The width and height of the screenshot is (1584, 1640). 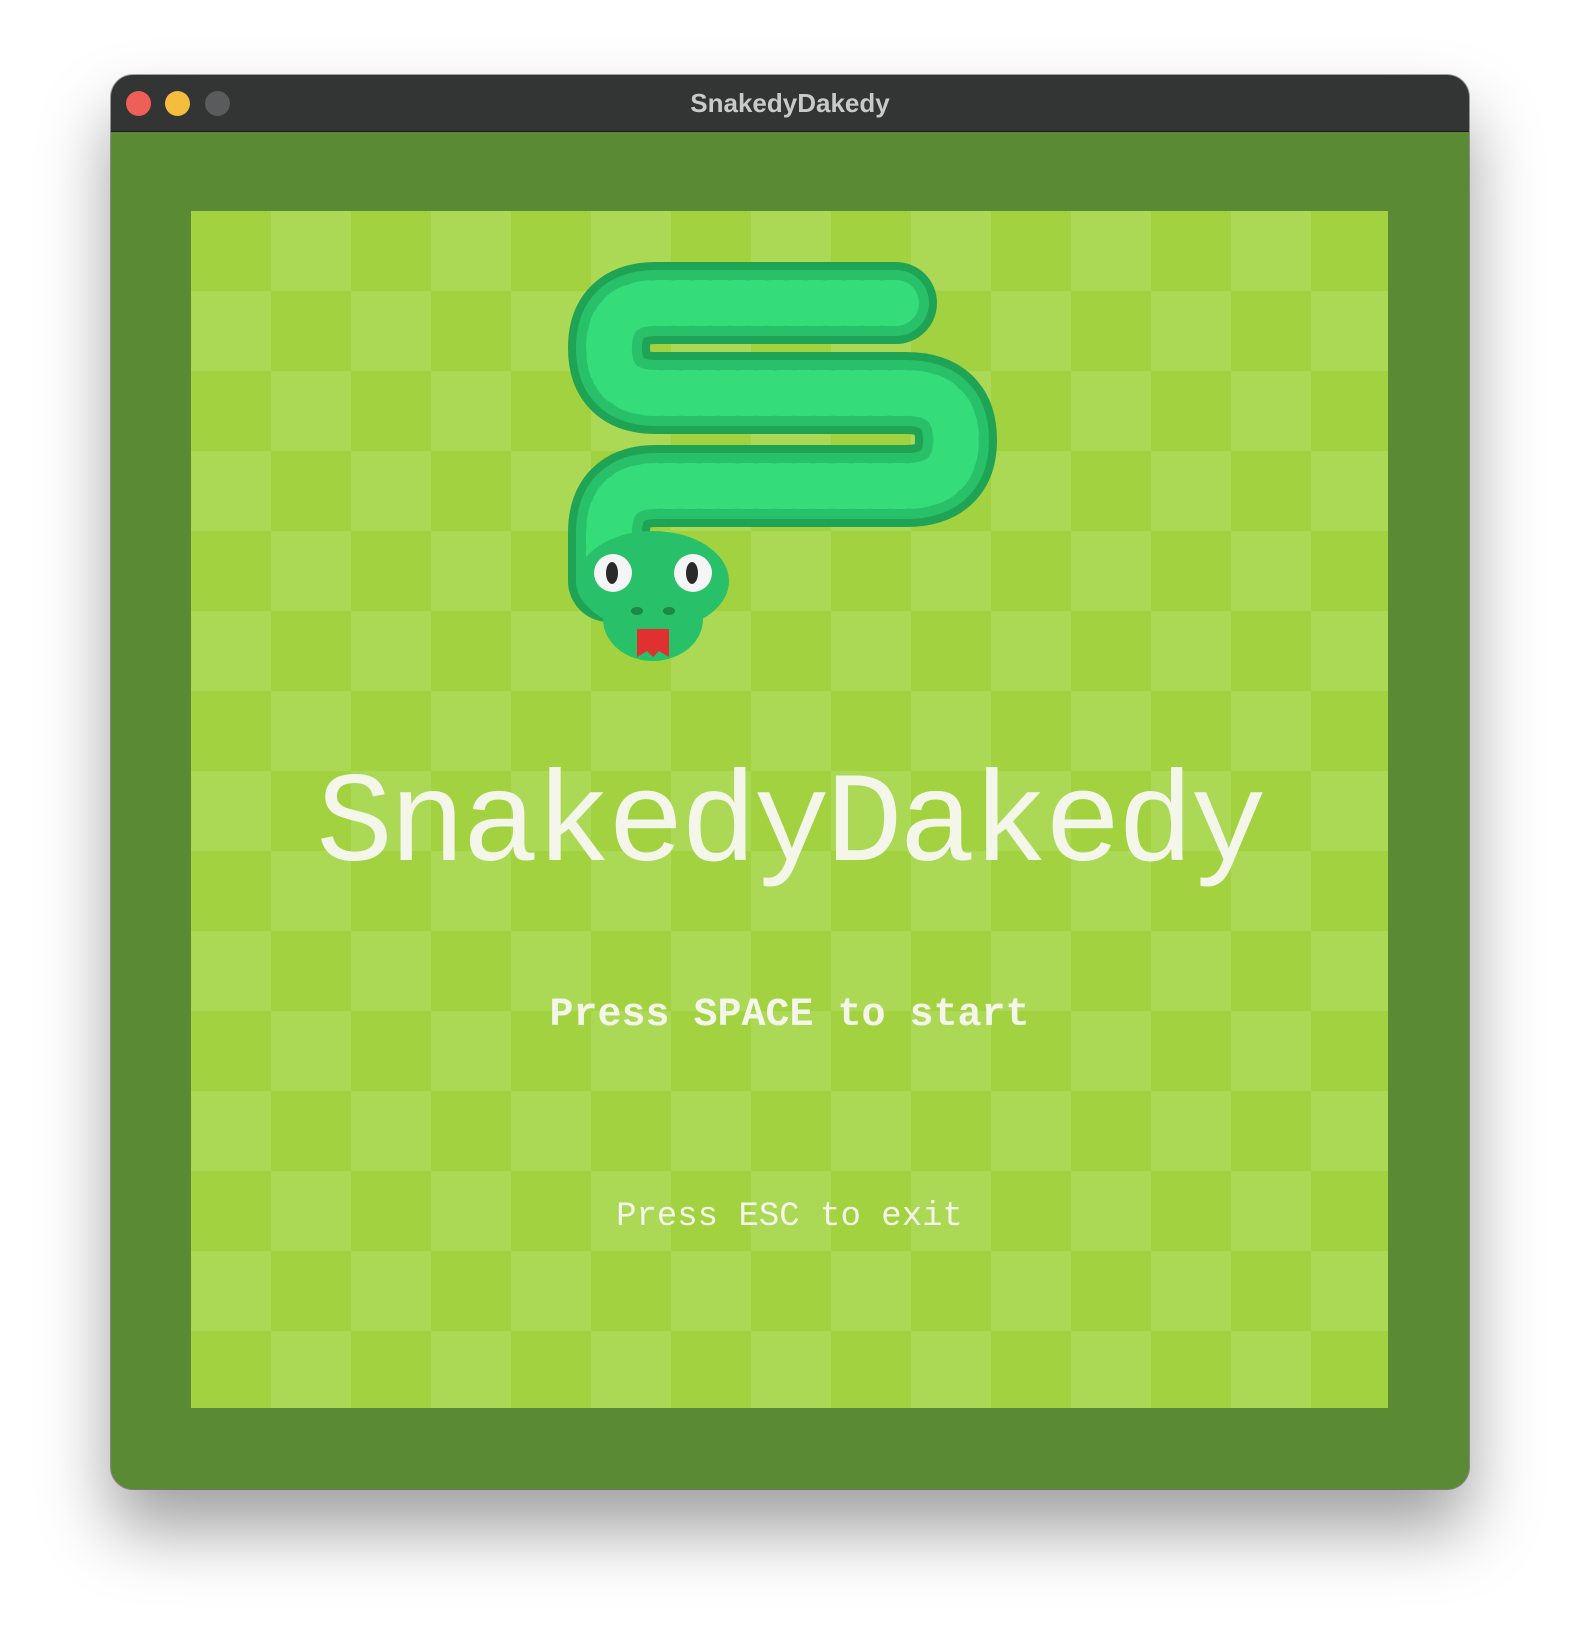 What do you see at coordinates (791, 826) in the screenshot?
I see `game-title: SnakedyDakedy` at bounding box center [791, 826].